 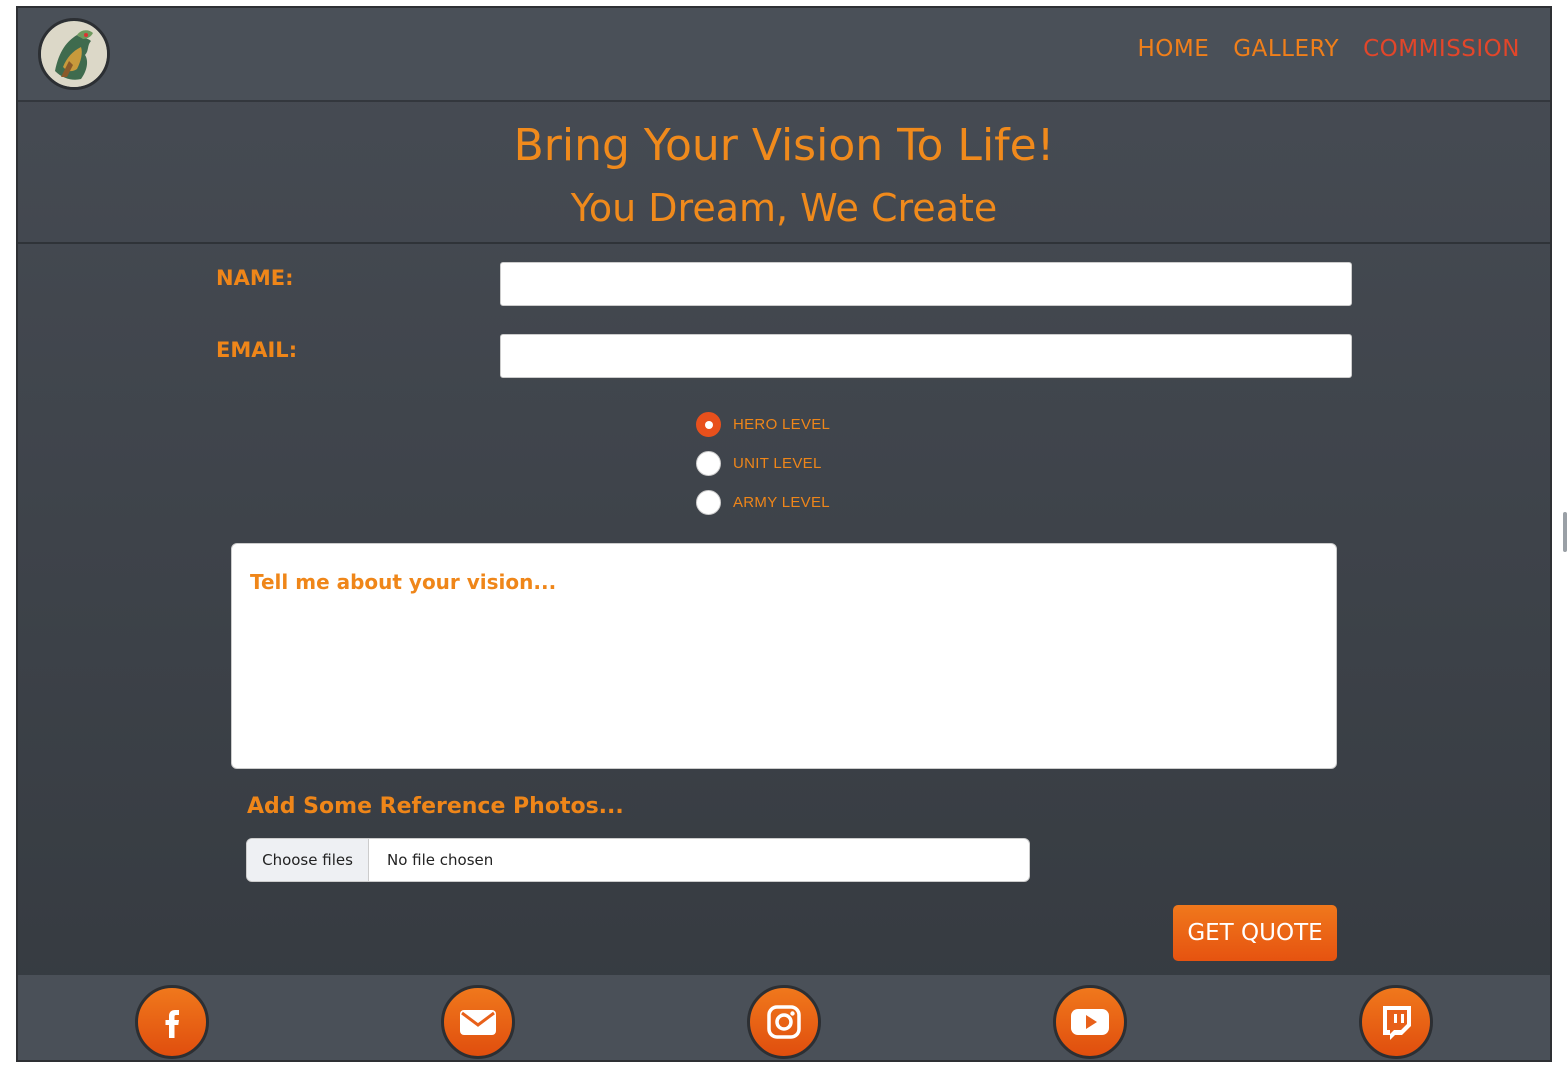 What do you see at coordinates (1565, 532) in the screenshot?
I see `scrollbar-thumb` at bounding box center [1565, 532].